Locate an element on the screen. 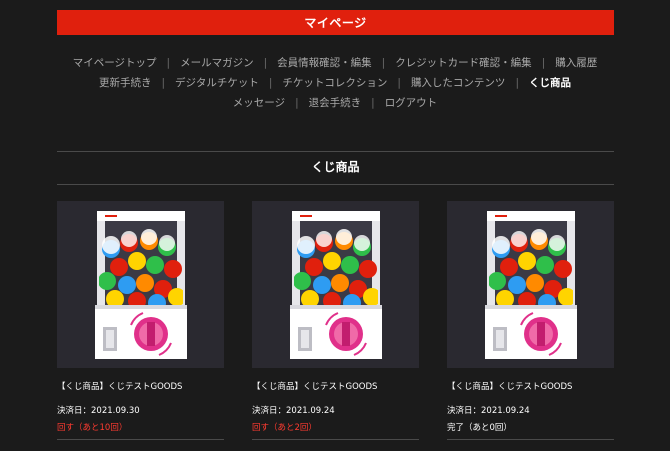  card-payment-date: 決済日：2021.09.30 is located at coordinates (98, 411).